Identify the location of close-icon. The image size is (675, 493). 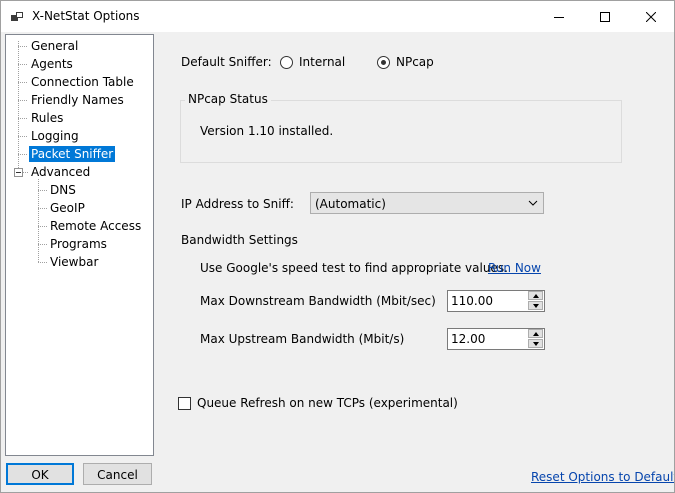
(651, 16).